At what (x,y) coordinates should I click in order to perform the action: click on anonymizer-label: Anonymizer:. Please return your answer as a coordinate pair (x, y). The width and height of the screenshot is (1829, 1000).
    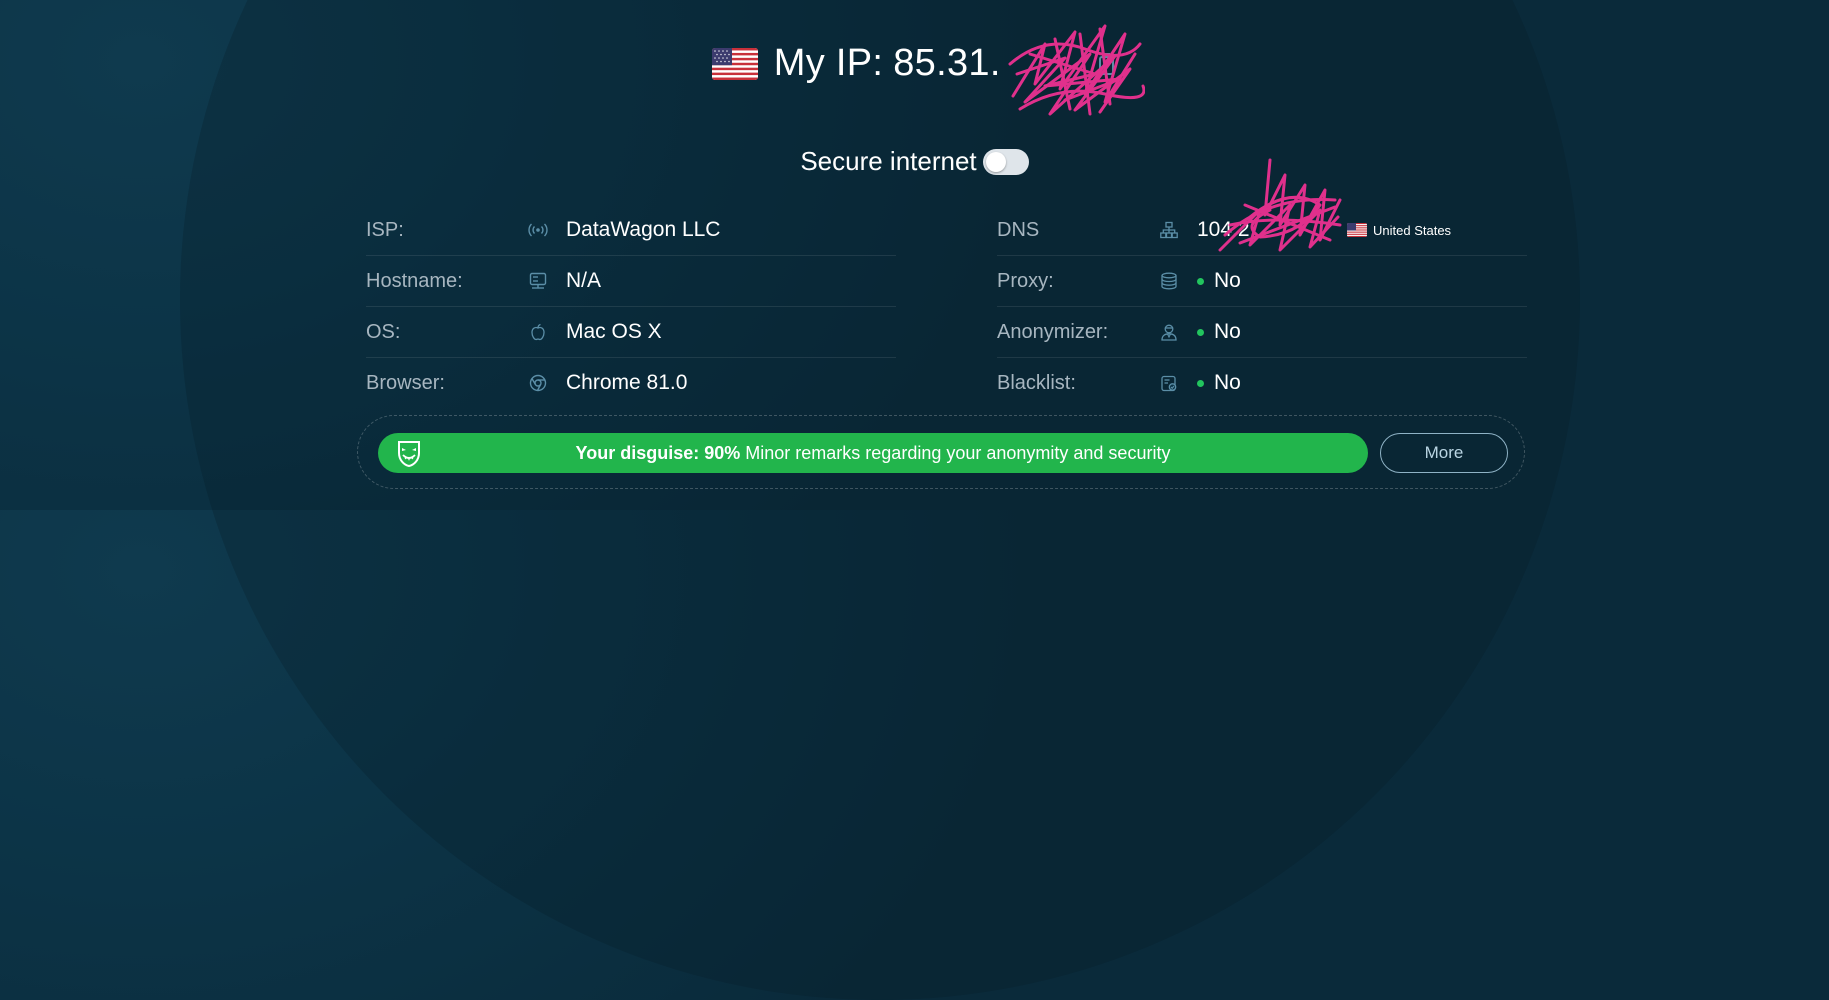
    Looking at the image, I should click on (1053, 331).